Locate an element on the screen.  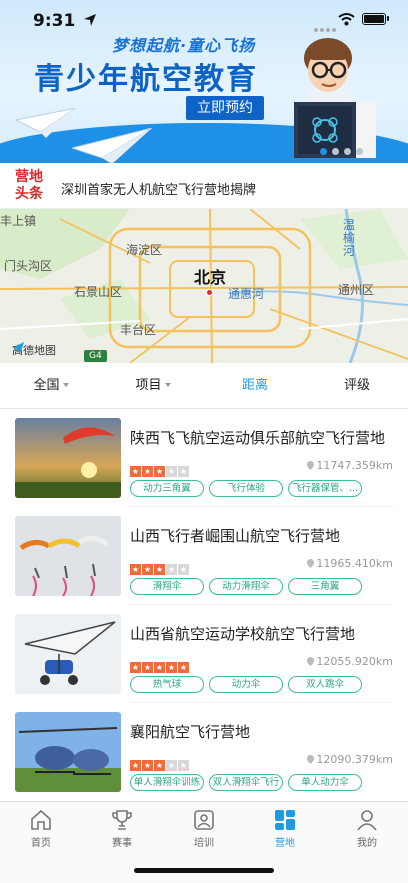
filter-rating: 评级 is located at coordinates (357, 385).